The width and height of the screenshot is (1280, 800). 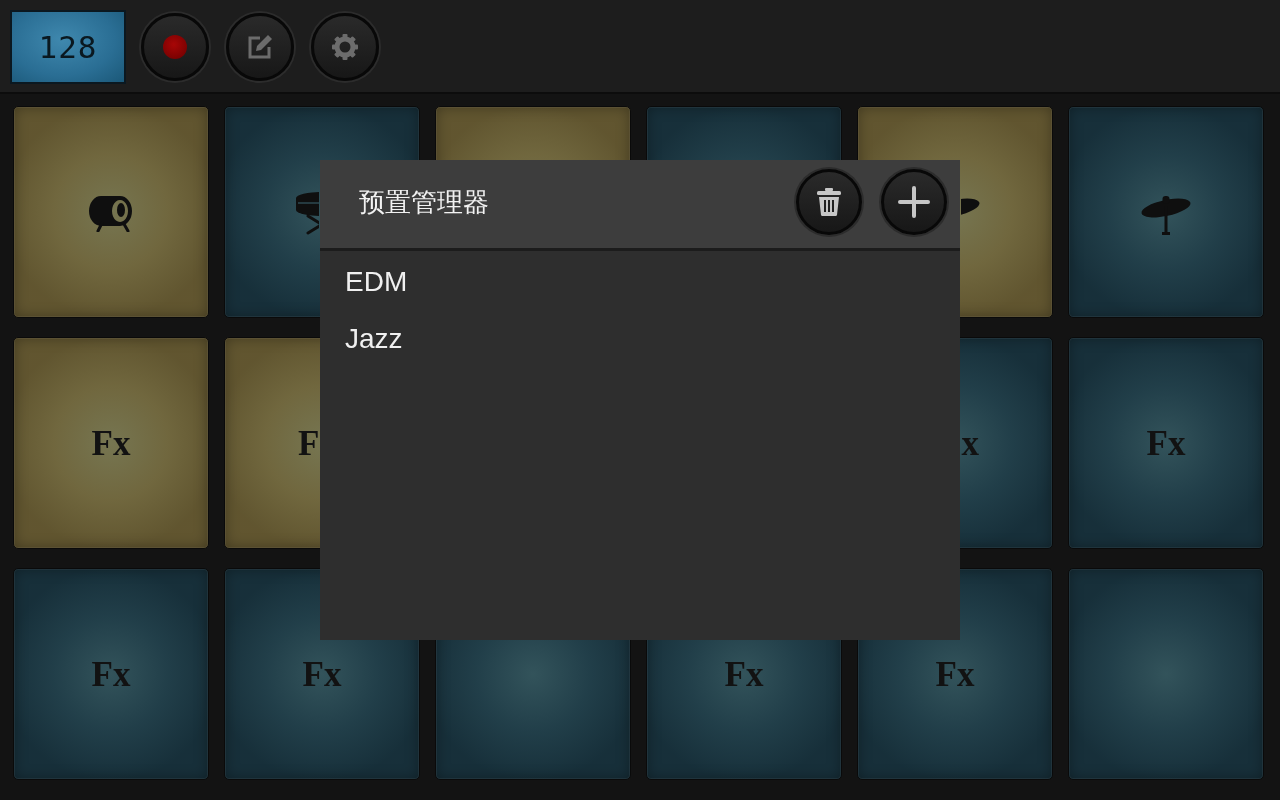 What do you see at coordinates (424, 202) in the screenshot?
I see `dialog-title: 预置管理器` at bounding box center [424, 202].